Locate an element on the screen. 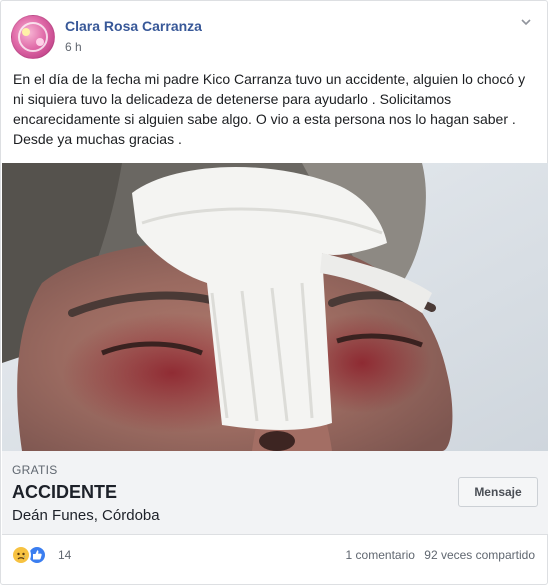 The image size is (548, 585). comment-count: 1 comentario is located at coordinates (380, 555).